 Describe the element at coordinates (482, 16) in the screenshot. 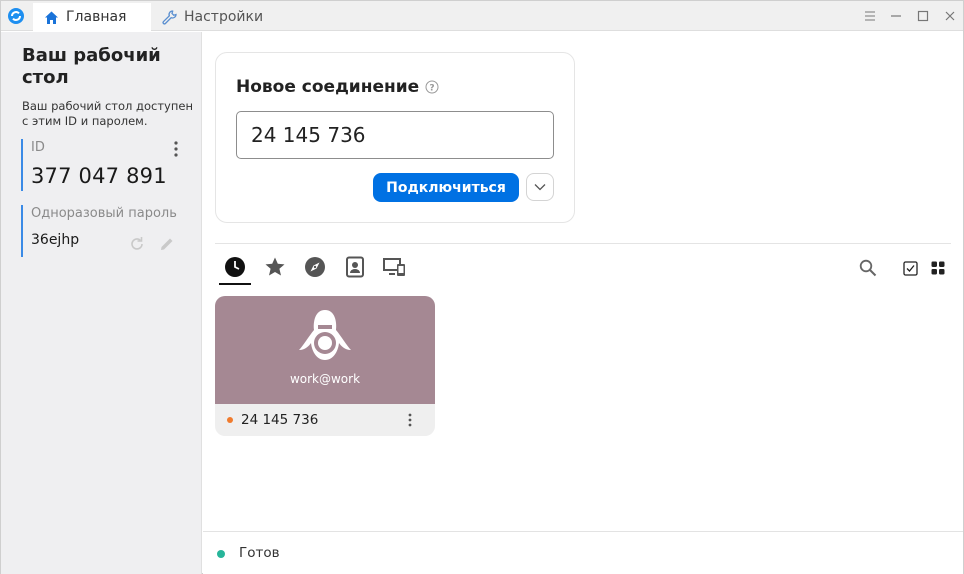

I see `title-bar: Главная Настройки` at that location.